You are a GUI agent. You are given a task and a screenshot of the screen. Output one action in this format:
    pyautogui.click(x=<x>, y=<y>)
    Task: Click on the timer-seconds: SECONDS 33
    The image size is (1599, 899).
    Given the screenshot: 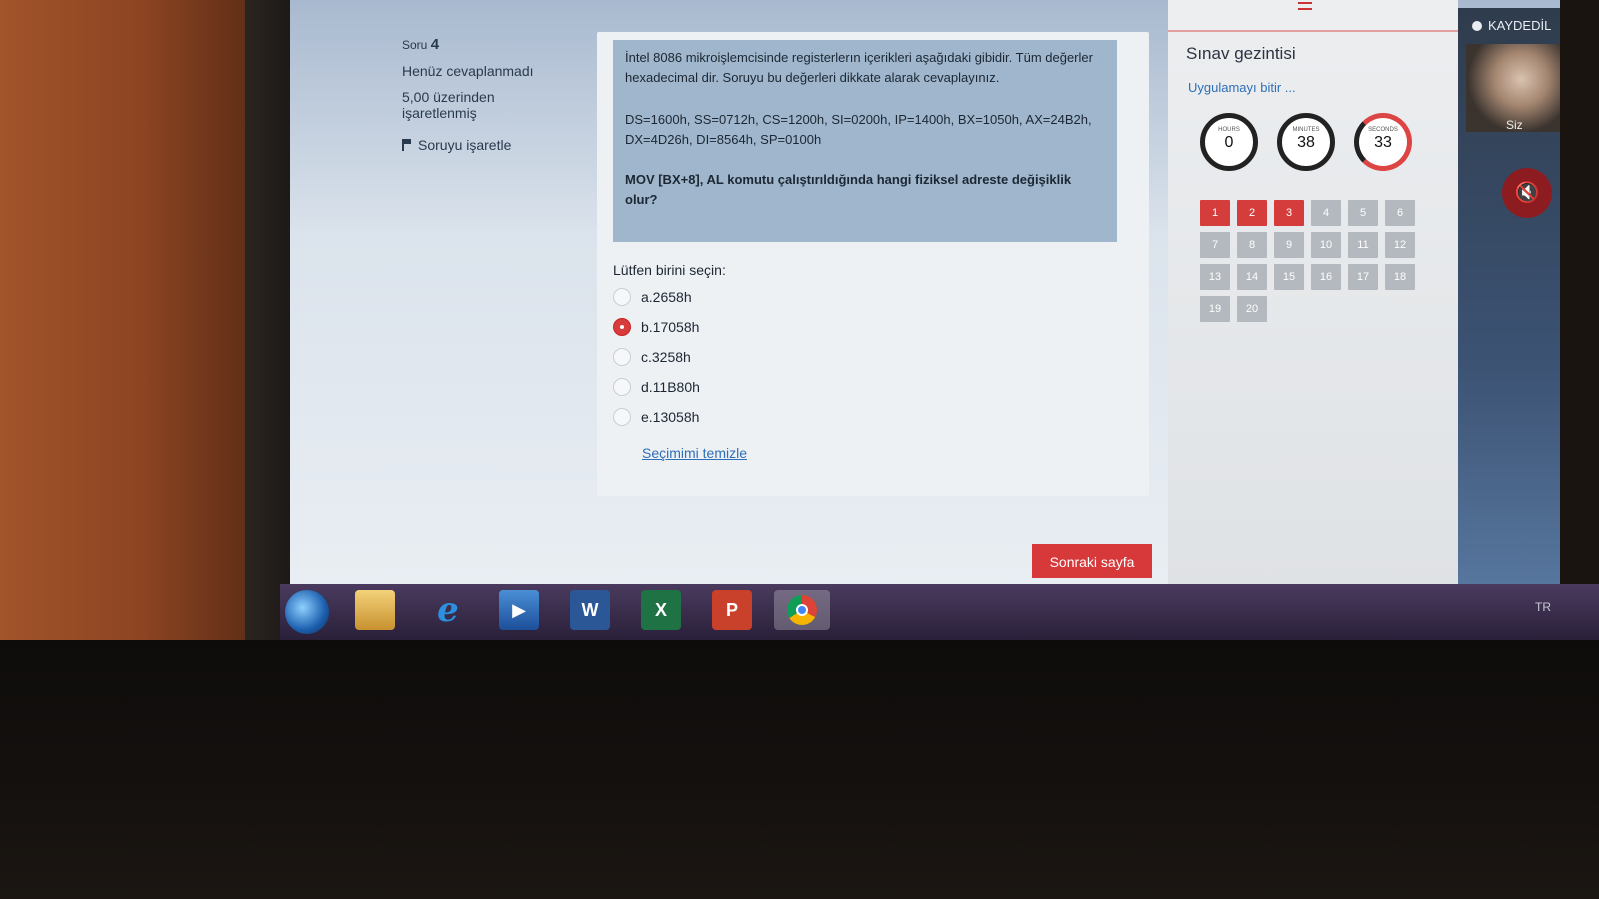 What is the action you would take?
    pyautogui.click(x=1383, y=142)
    